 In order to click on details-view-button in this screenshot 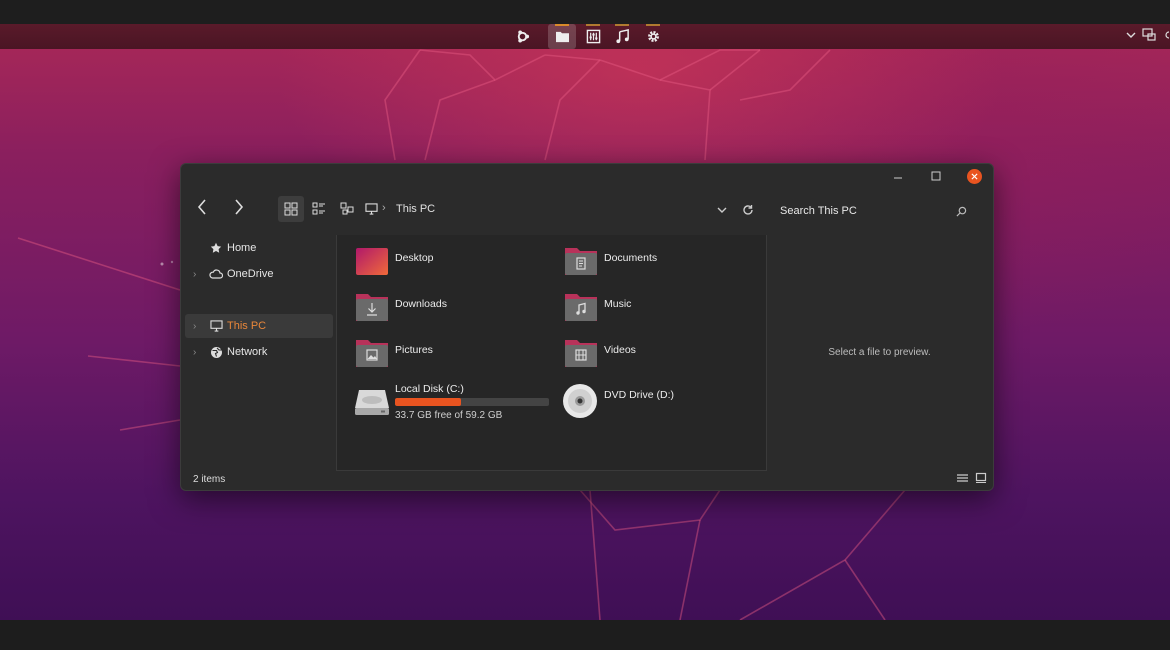, I will do `click(319, 209)`.